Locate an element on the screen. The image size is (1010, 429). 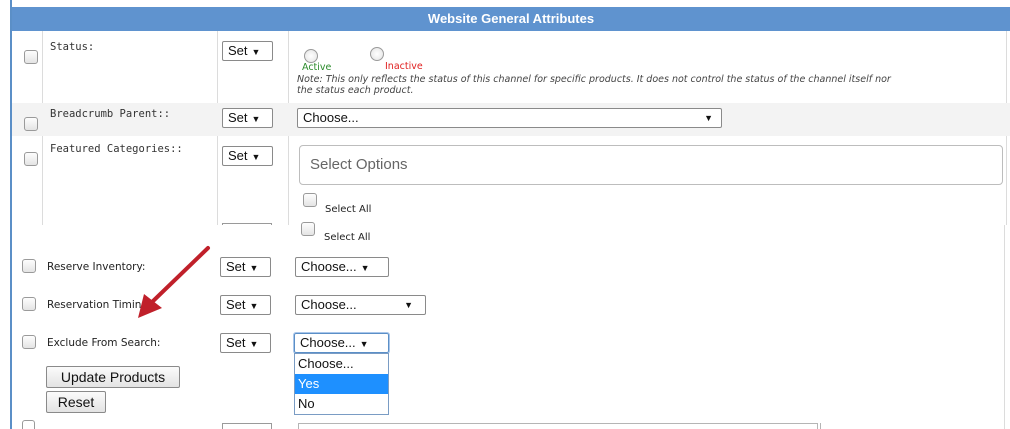
update-products-button: Update Products is located at coordinates (113, 377).